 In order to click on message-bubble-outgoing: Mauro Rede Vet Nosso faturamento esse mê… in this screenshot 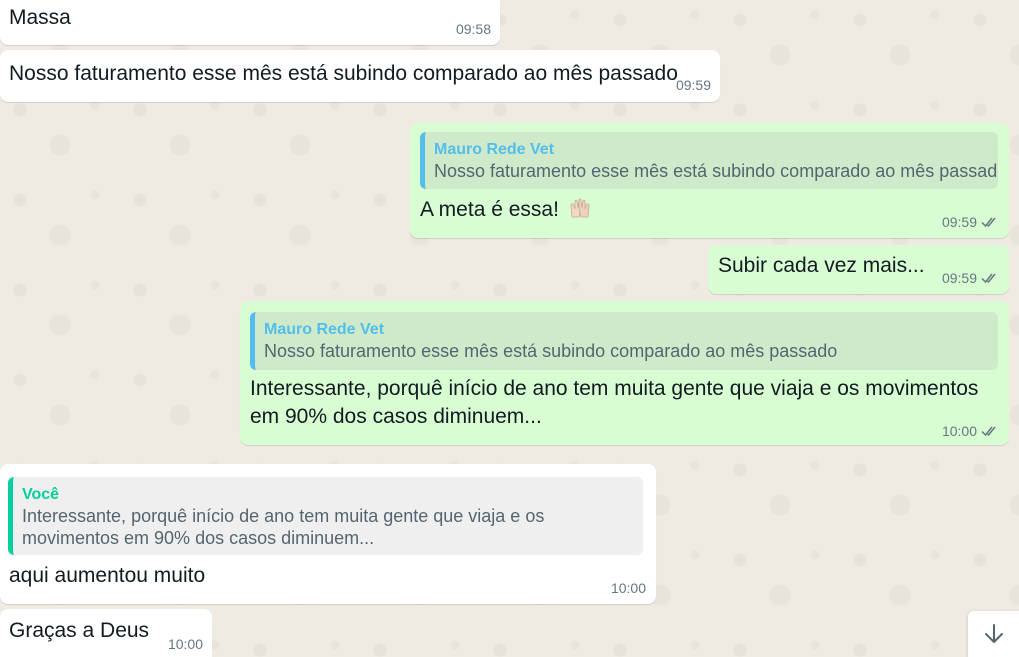, I will do `click(709, 180)`.